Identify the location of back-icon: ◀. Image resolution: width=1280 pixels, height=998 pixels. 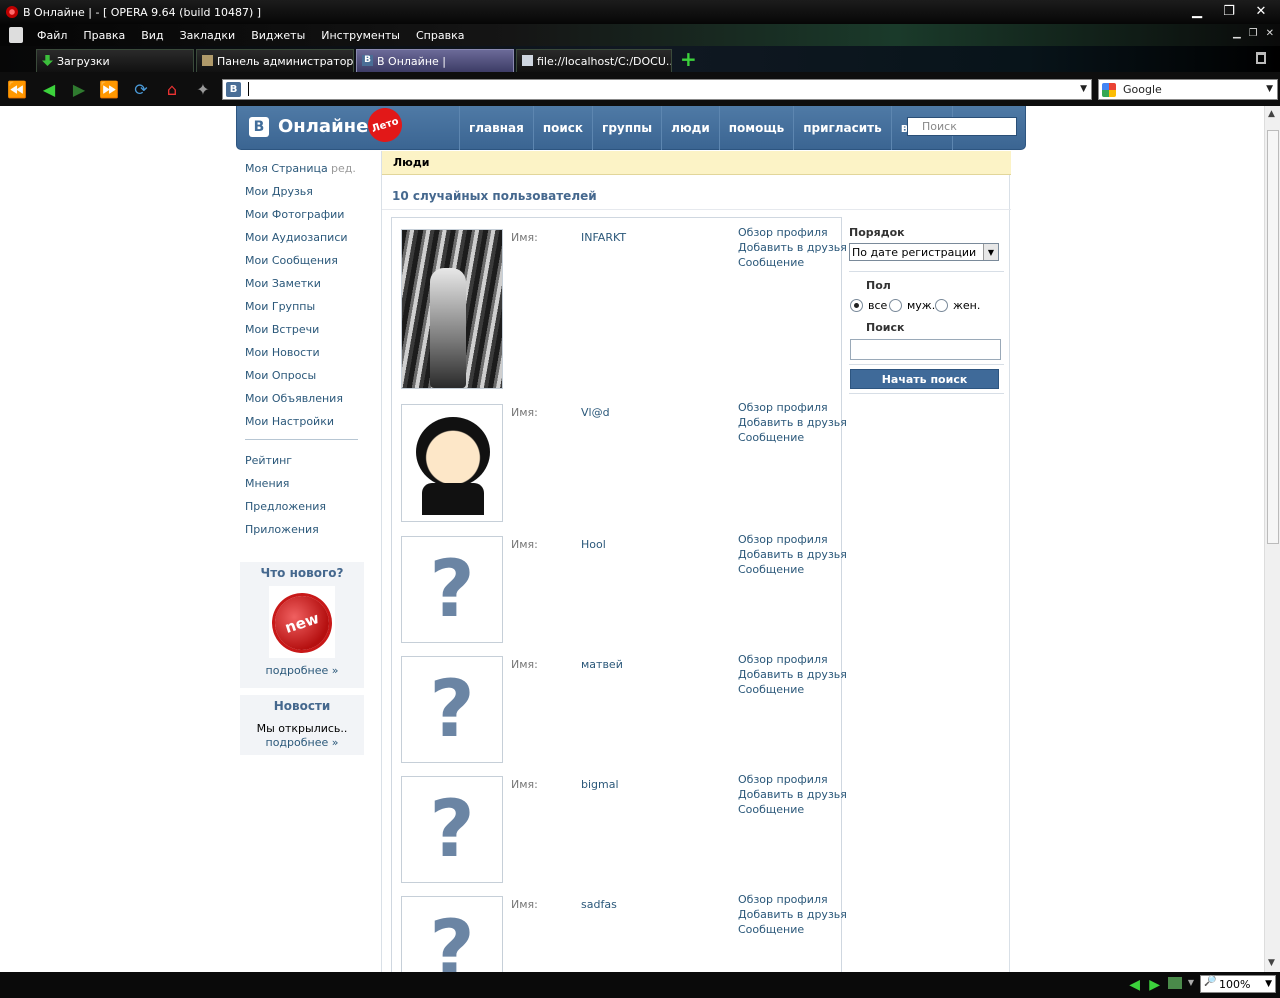
(49, 89).